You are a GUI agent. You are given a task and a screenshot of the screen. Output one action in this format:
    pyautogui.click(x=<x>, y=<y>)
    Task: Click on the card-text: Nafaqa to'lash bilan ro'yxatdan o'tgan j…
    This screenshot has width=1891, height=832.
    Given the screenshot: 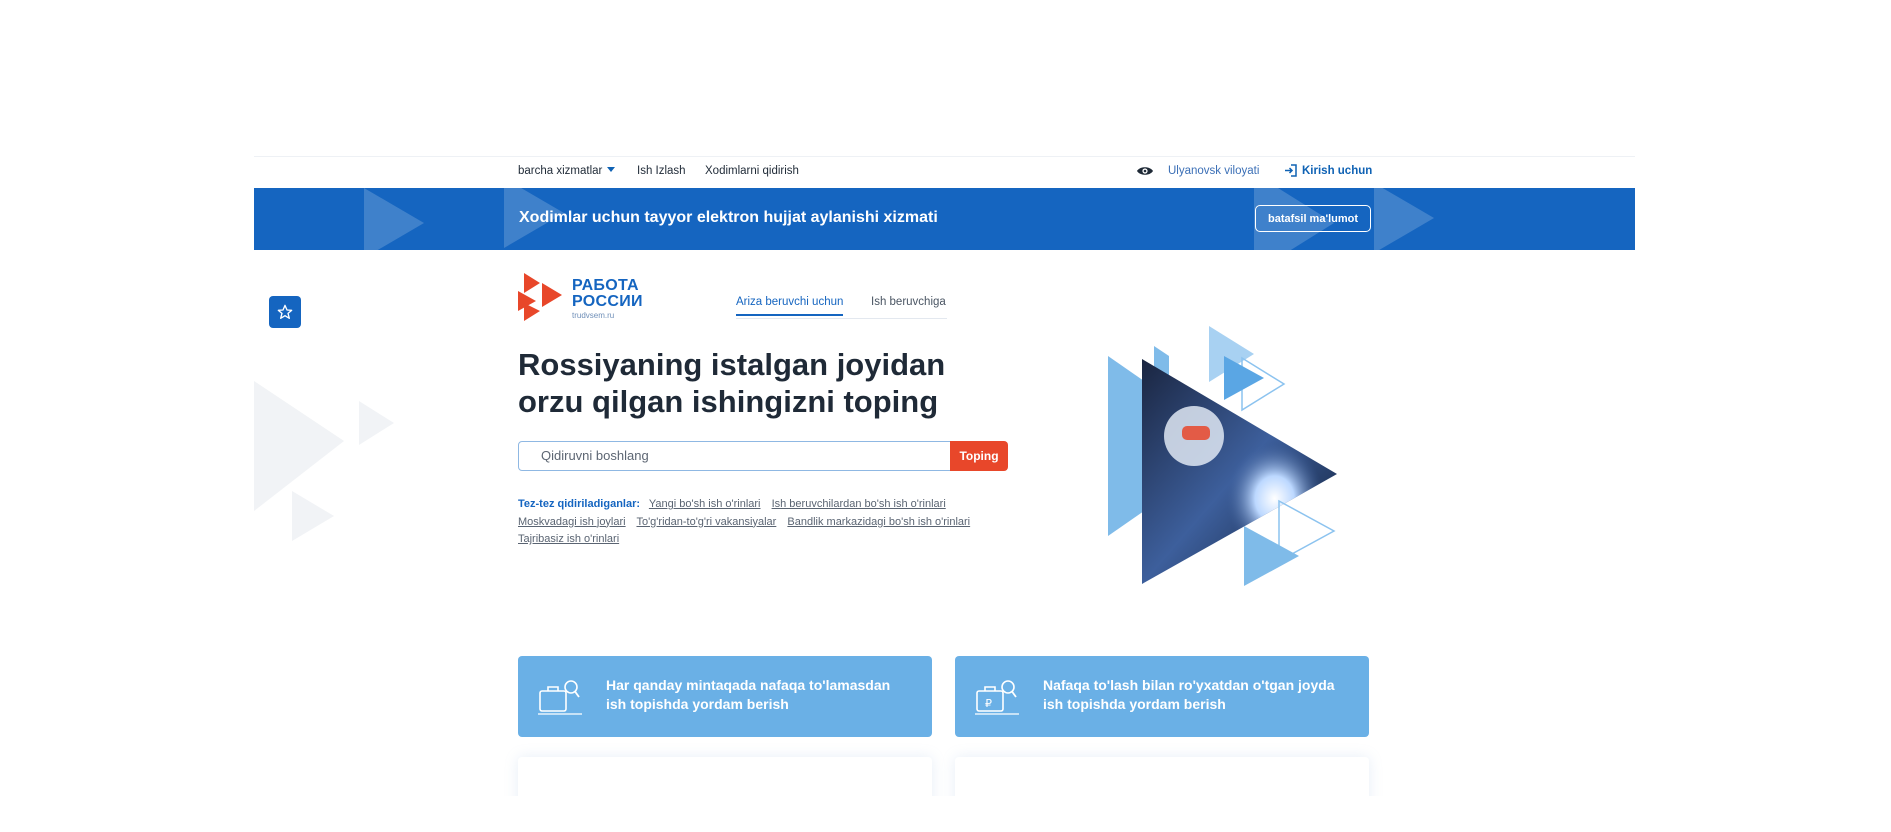 What is the action you would take?
    pyautogui.click(x=1189, y=694)
    